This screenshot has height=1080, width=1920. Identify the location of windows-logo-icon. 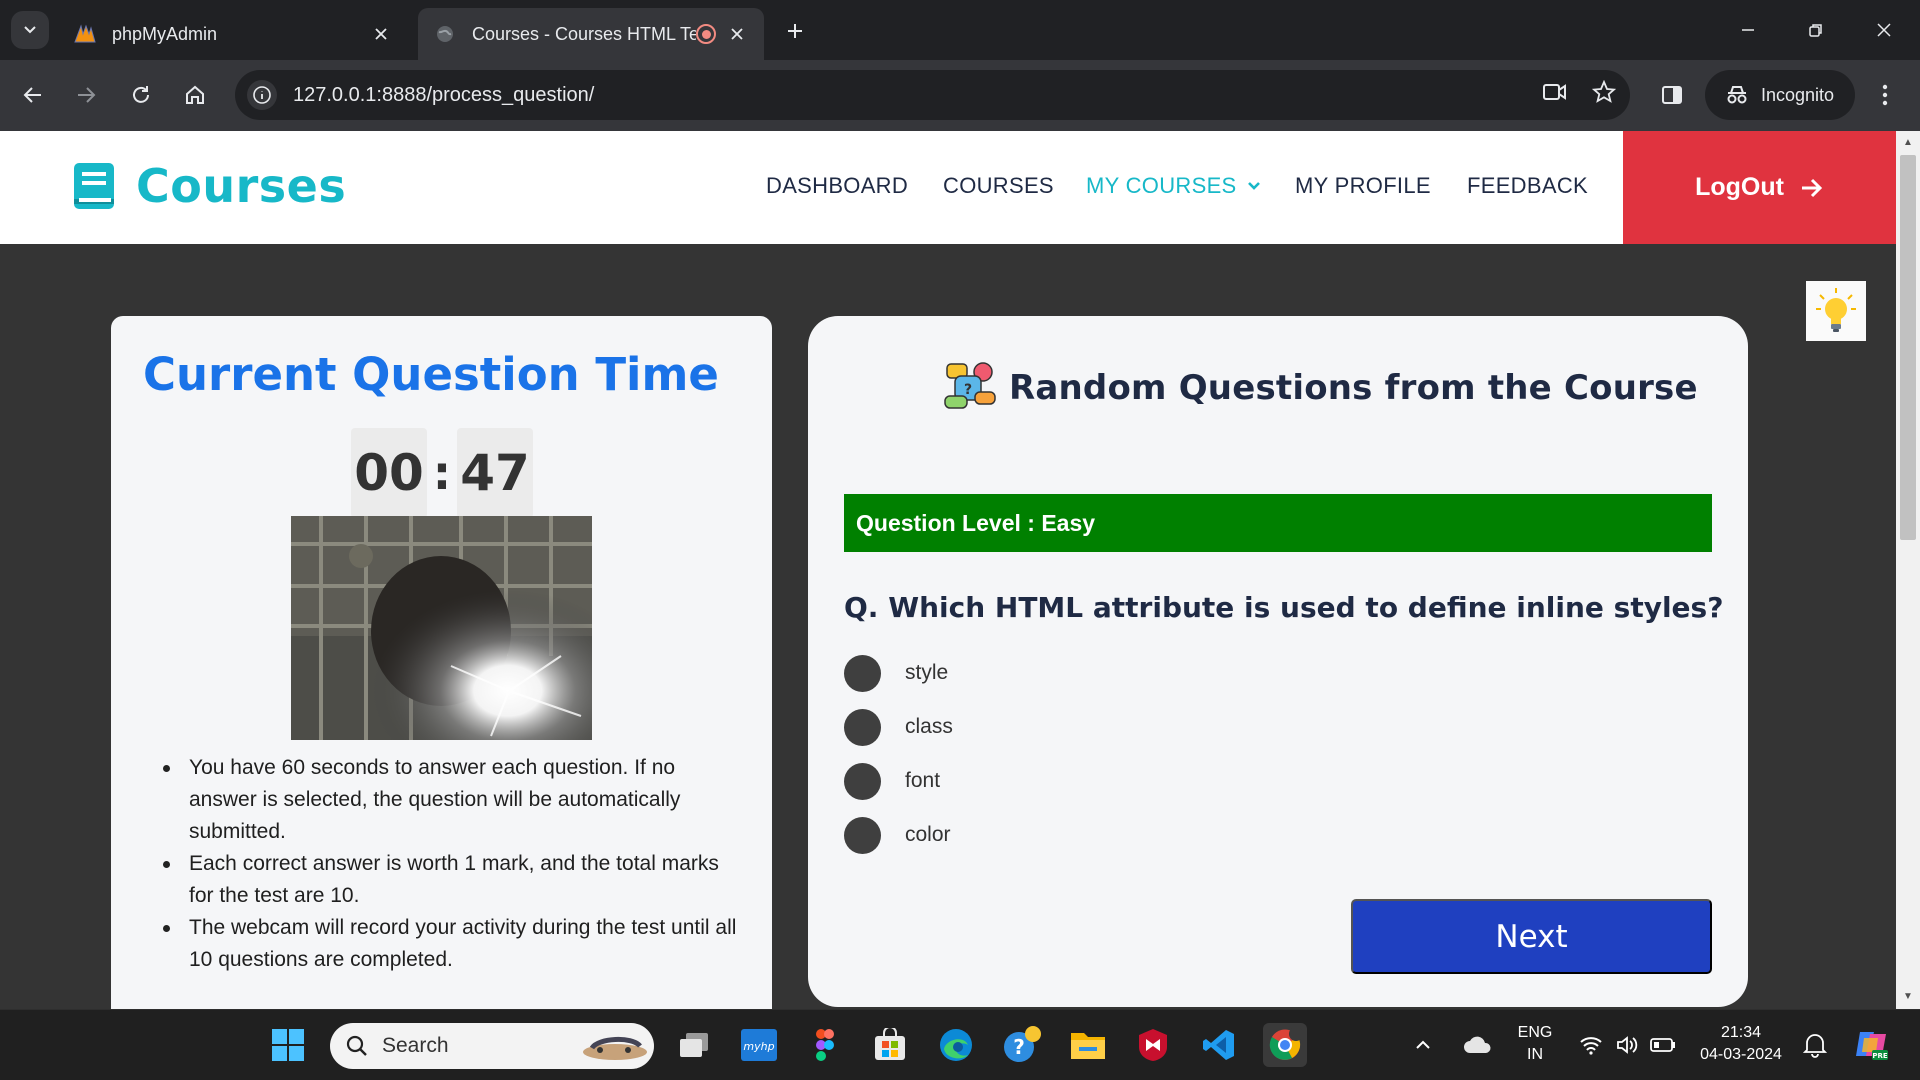
(288, 1045).